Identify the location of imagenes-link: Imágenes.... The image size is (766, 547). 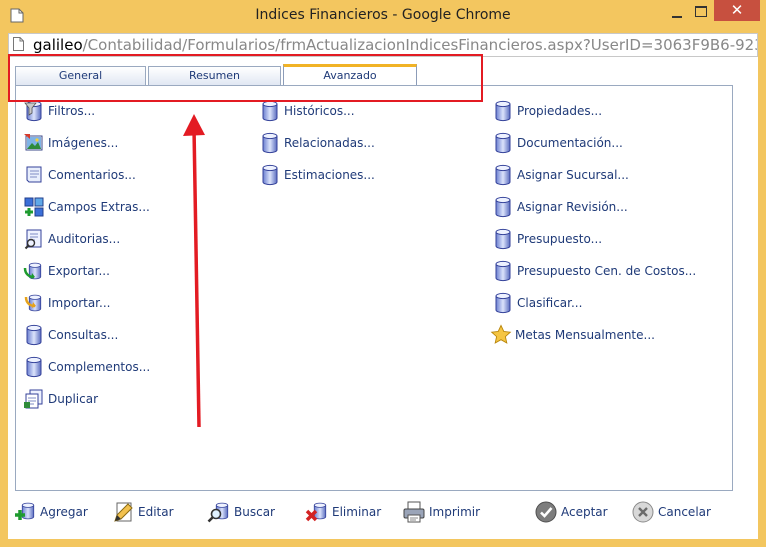
(70, 143).